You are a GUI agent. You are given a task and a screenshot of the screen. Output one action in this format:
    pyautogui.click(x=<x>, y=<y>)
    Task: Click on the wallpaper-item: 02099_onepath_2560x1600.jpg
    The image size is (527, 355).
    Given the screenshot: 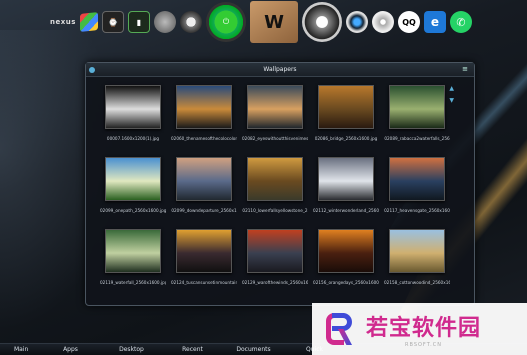 What is the action you would take?
    pyautogui.click(x=133, y=189)
    